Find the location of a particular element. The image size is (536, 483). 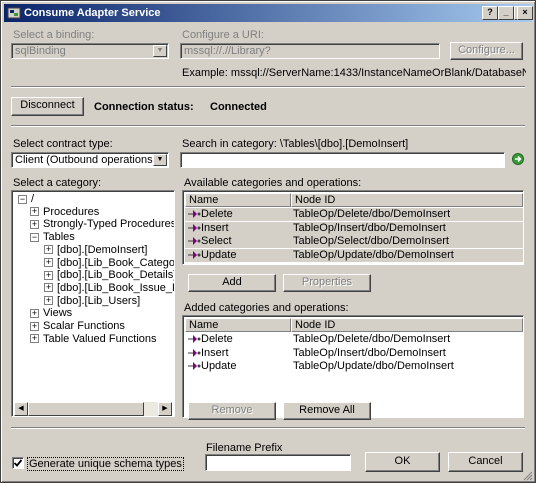

tree-item: + Scalar Functions is located at coordinates (77, 326).